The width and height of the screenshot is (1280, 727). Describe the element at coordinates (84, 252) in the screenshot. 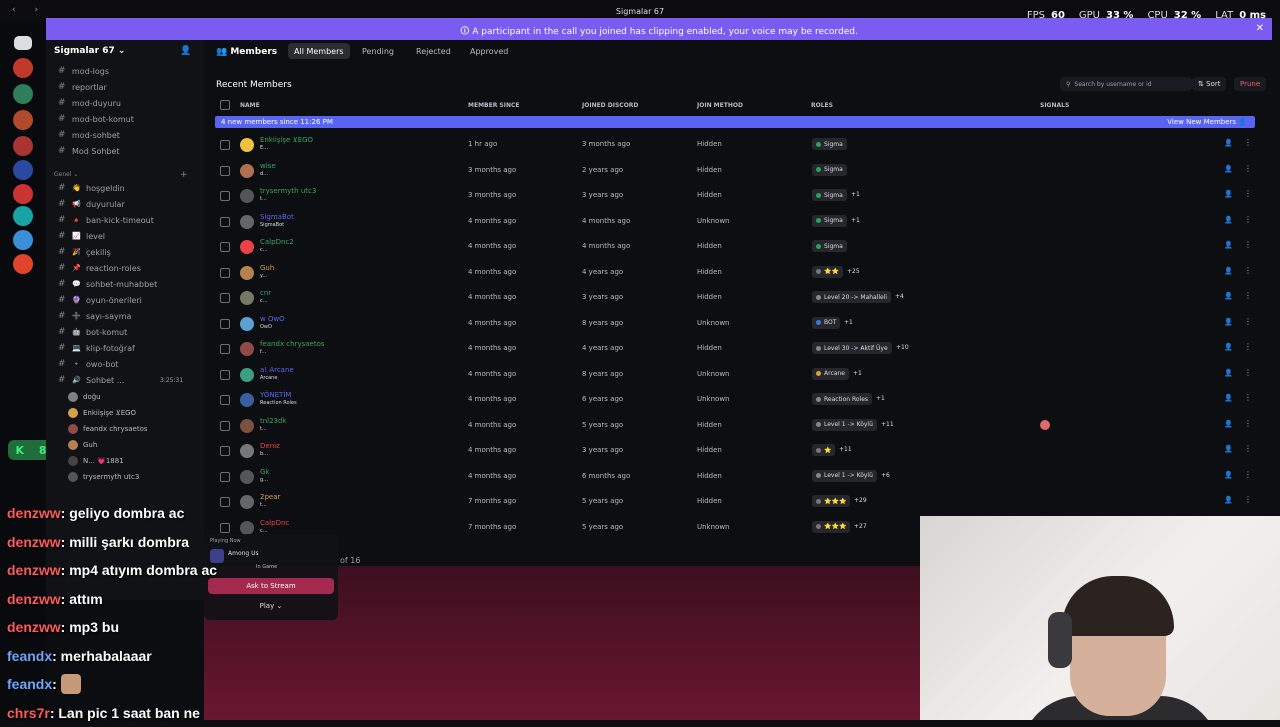

I see `channel-item: #🎉çekiliş` at that location.